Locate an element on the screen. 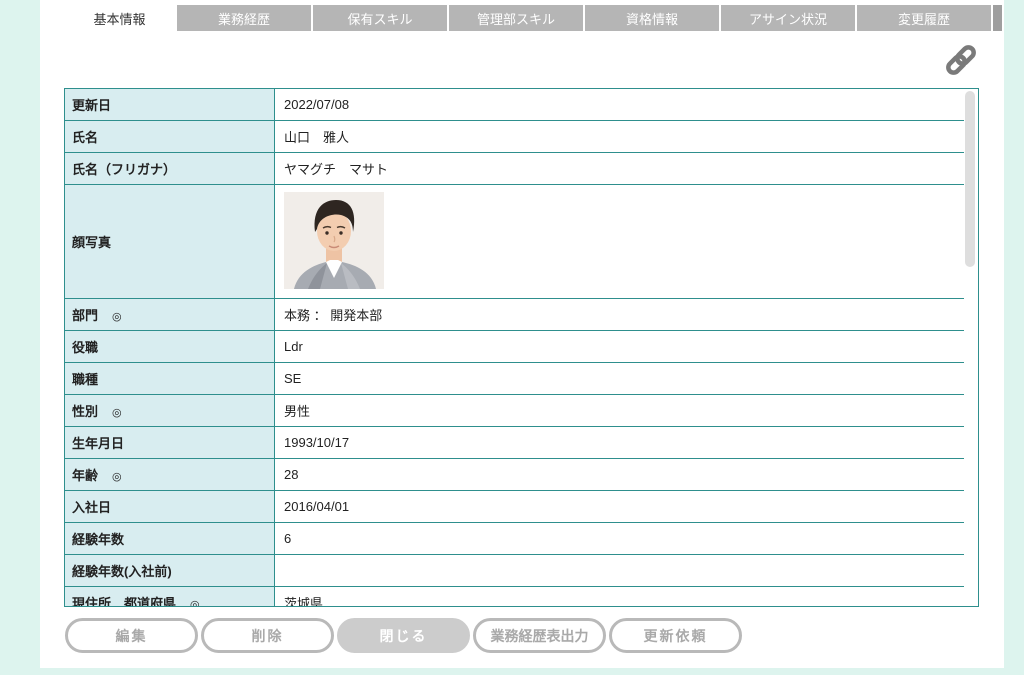 The width and height of the screenshot is (1024, 675). table-row: 年齢 ◎ 28 is located at coordinates (515, 474).